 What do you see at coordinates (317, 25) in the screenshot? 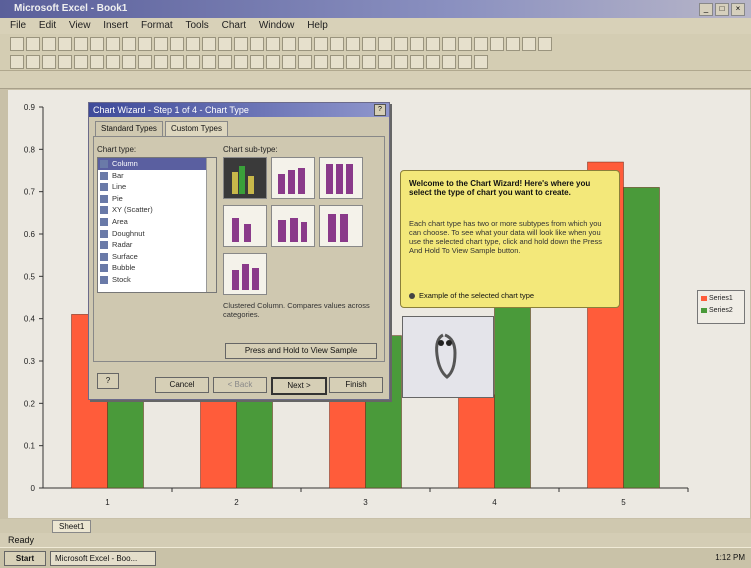
I see `menu-help: Help` at bounding box center [317, 25].